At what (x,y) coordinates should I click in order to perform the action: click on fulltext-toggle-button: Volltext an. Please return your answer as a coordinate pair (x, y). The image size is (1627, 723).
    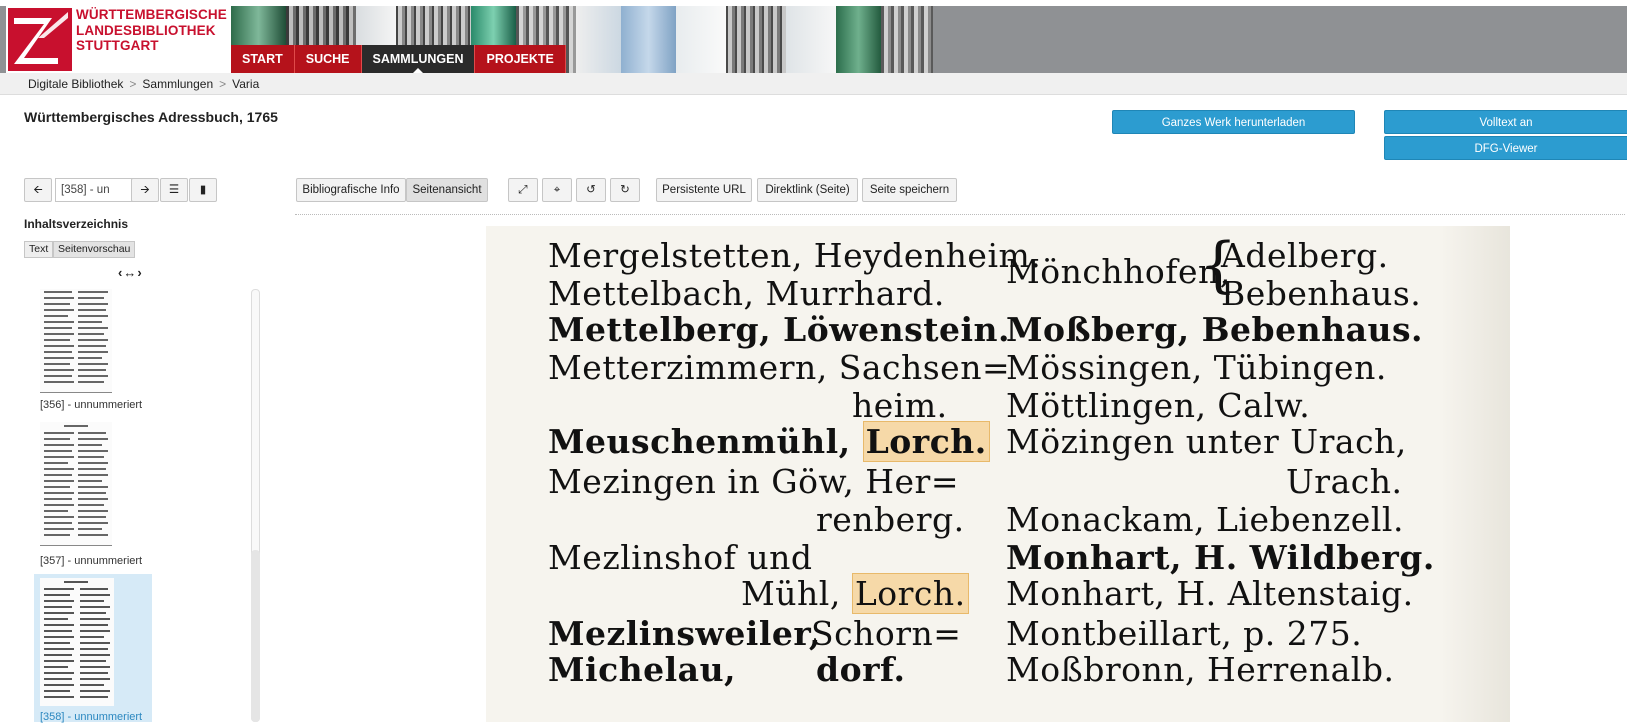
    Looking at the image, I should click on (1505, 122).